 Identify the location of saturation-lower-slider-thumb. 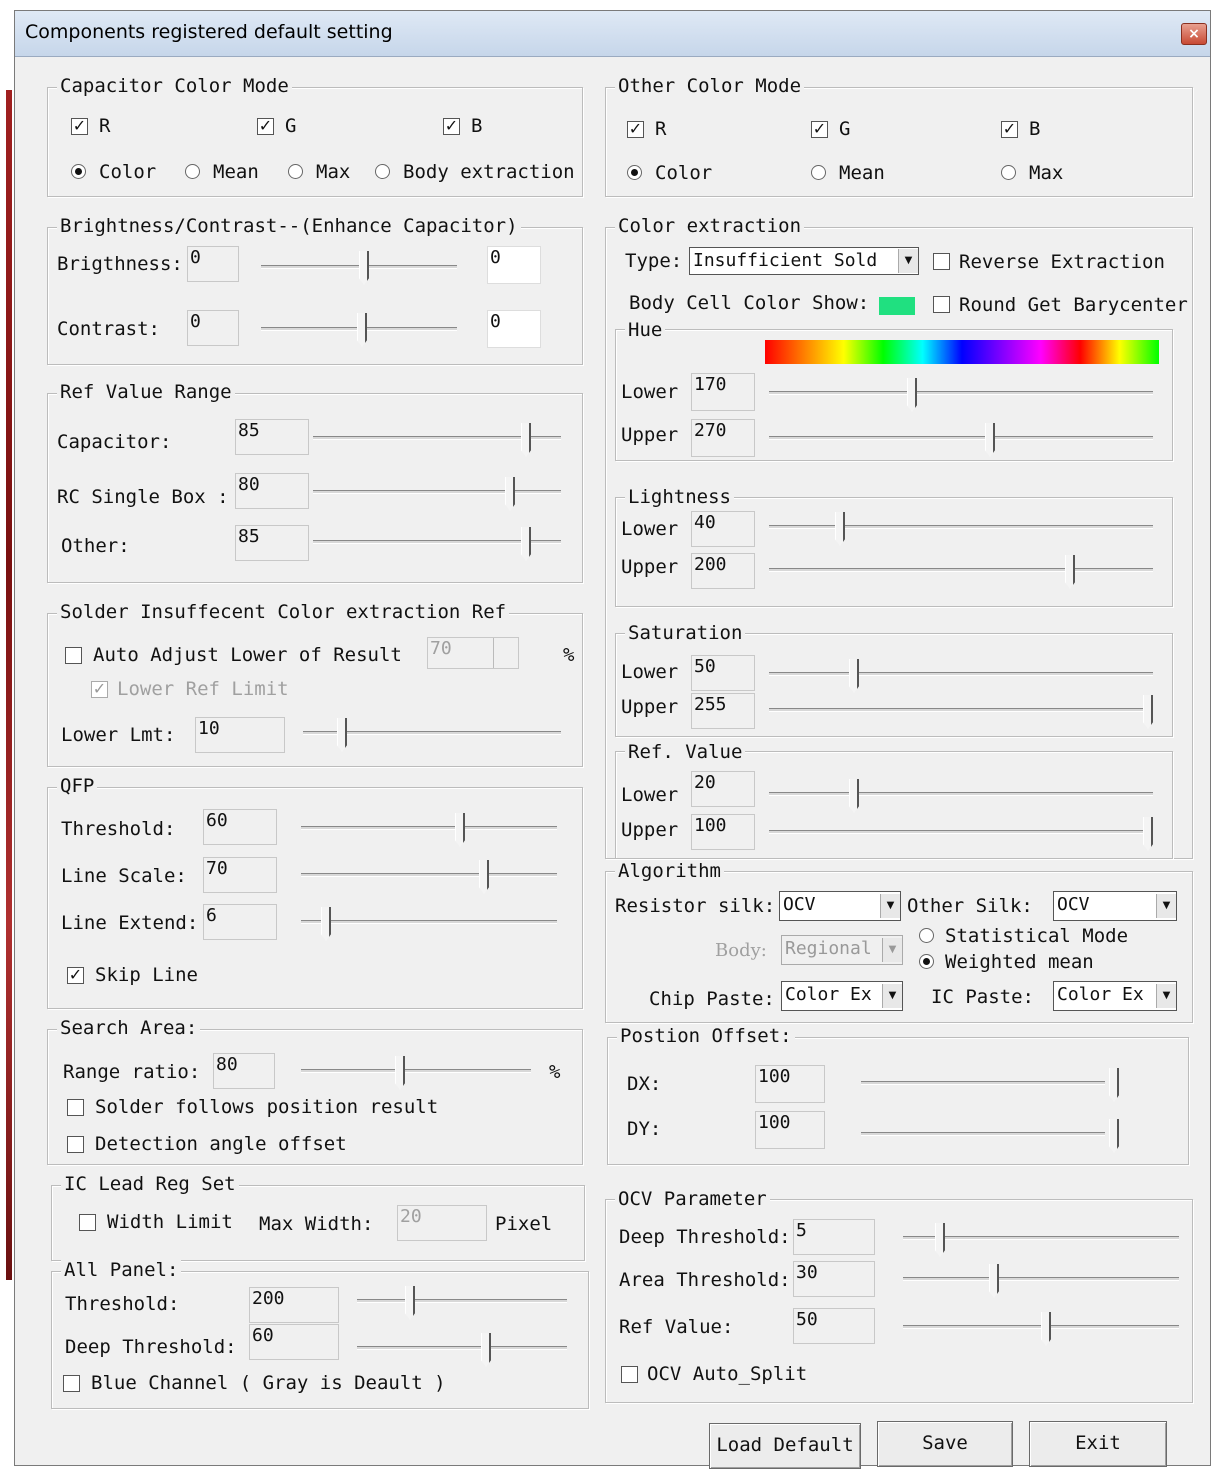
(854, 676).